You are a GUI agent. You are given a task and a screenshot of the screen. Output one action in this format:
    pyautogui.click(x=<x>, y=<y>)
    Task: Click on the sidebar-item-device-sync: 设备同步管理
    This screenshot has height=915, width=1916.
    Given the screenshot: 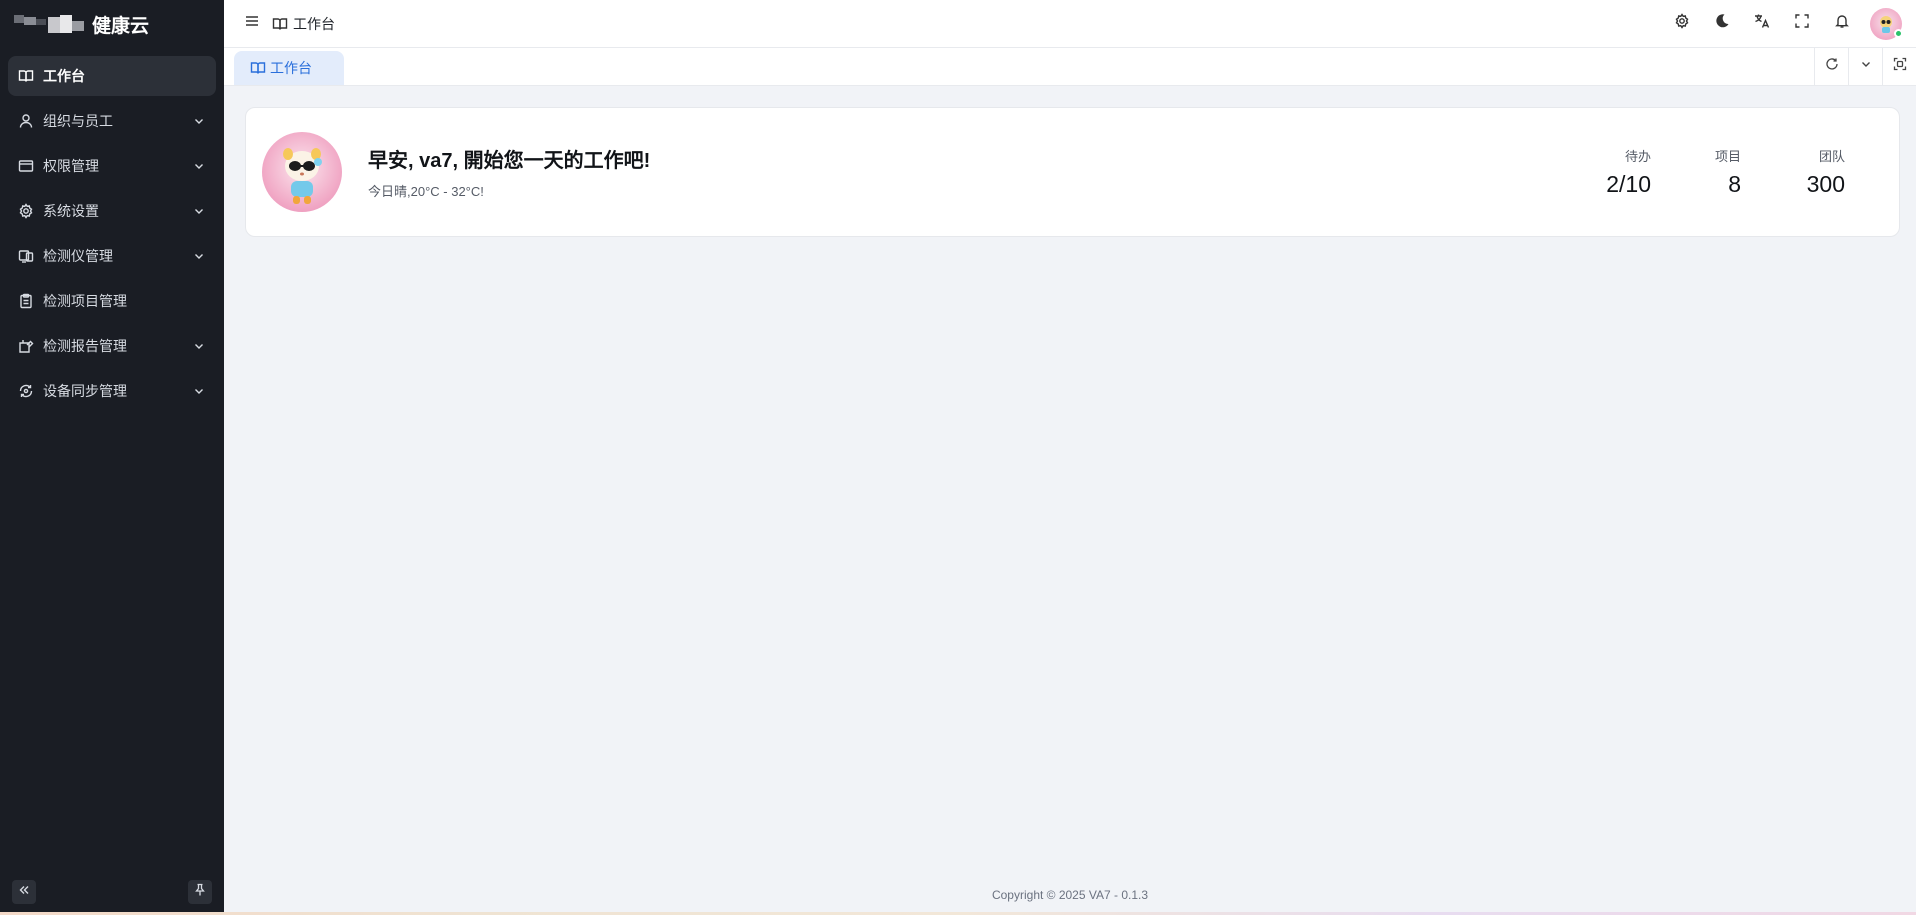 What is the action you would take?
    pyautogui.click(x=112, y=391)
    